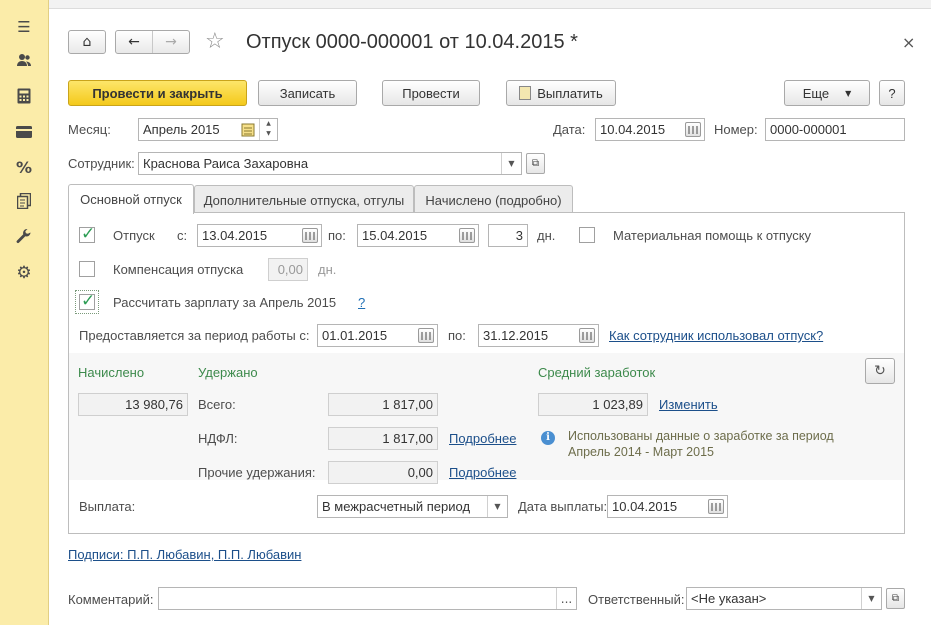  What do you see at coordinates (24, 98) in the screenshot?
I see `calculator-icon` at bounding box center [24, 98].